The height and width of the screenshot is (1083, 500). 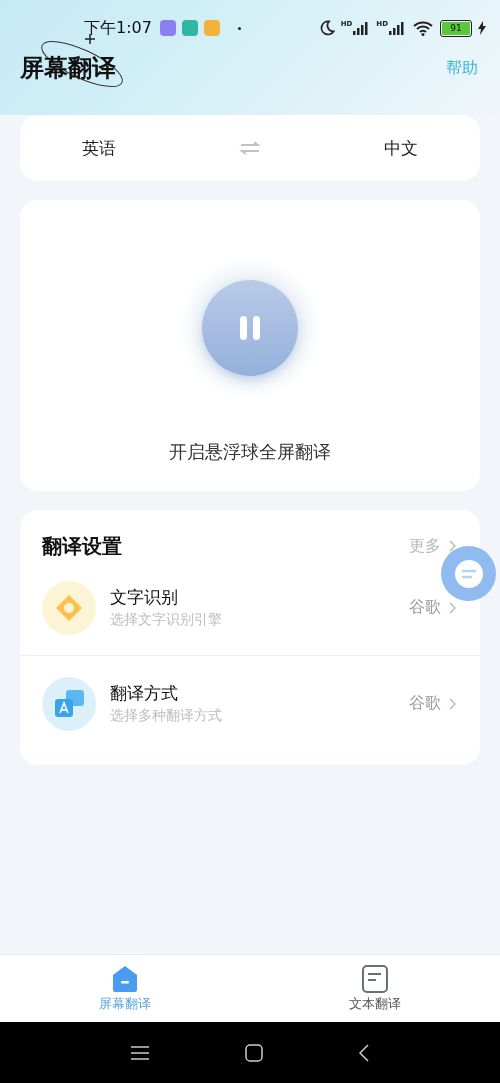 I want to click on float-ball-caption: 开启悬浮球全屏翻译, so click(x=250, y=452).